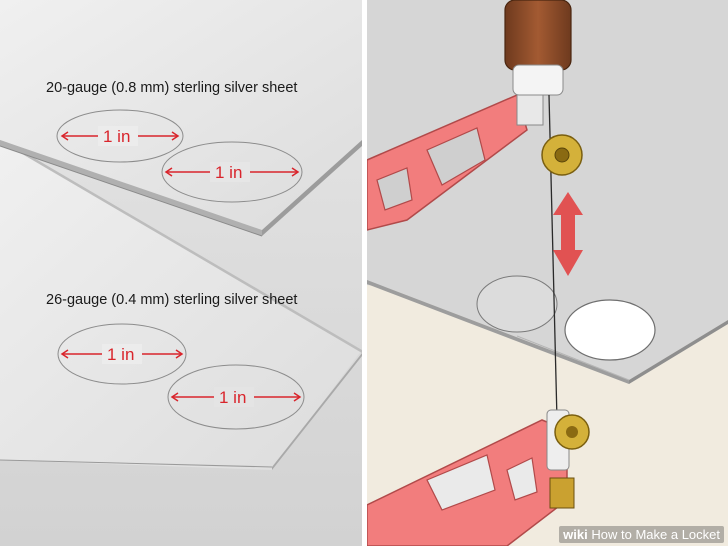 This screenshot has height=546, width=728. Describe the element at coordinates (116, 136) in the screenshot. I see `top-circle-1-label: 1 in` at that location.